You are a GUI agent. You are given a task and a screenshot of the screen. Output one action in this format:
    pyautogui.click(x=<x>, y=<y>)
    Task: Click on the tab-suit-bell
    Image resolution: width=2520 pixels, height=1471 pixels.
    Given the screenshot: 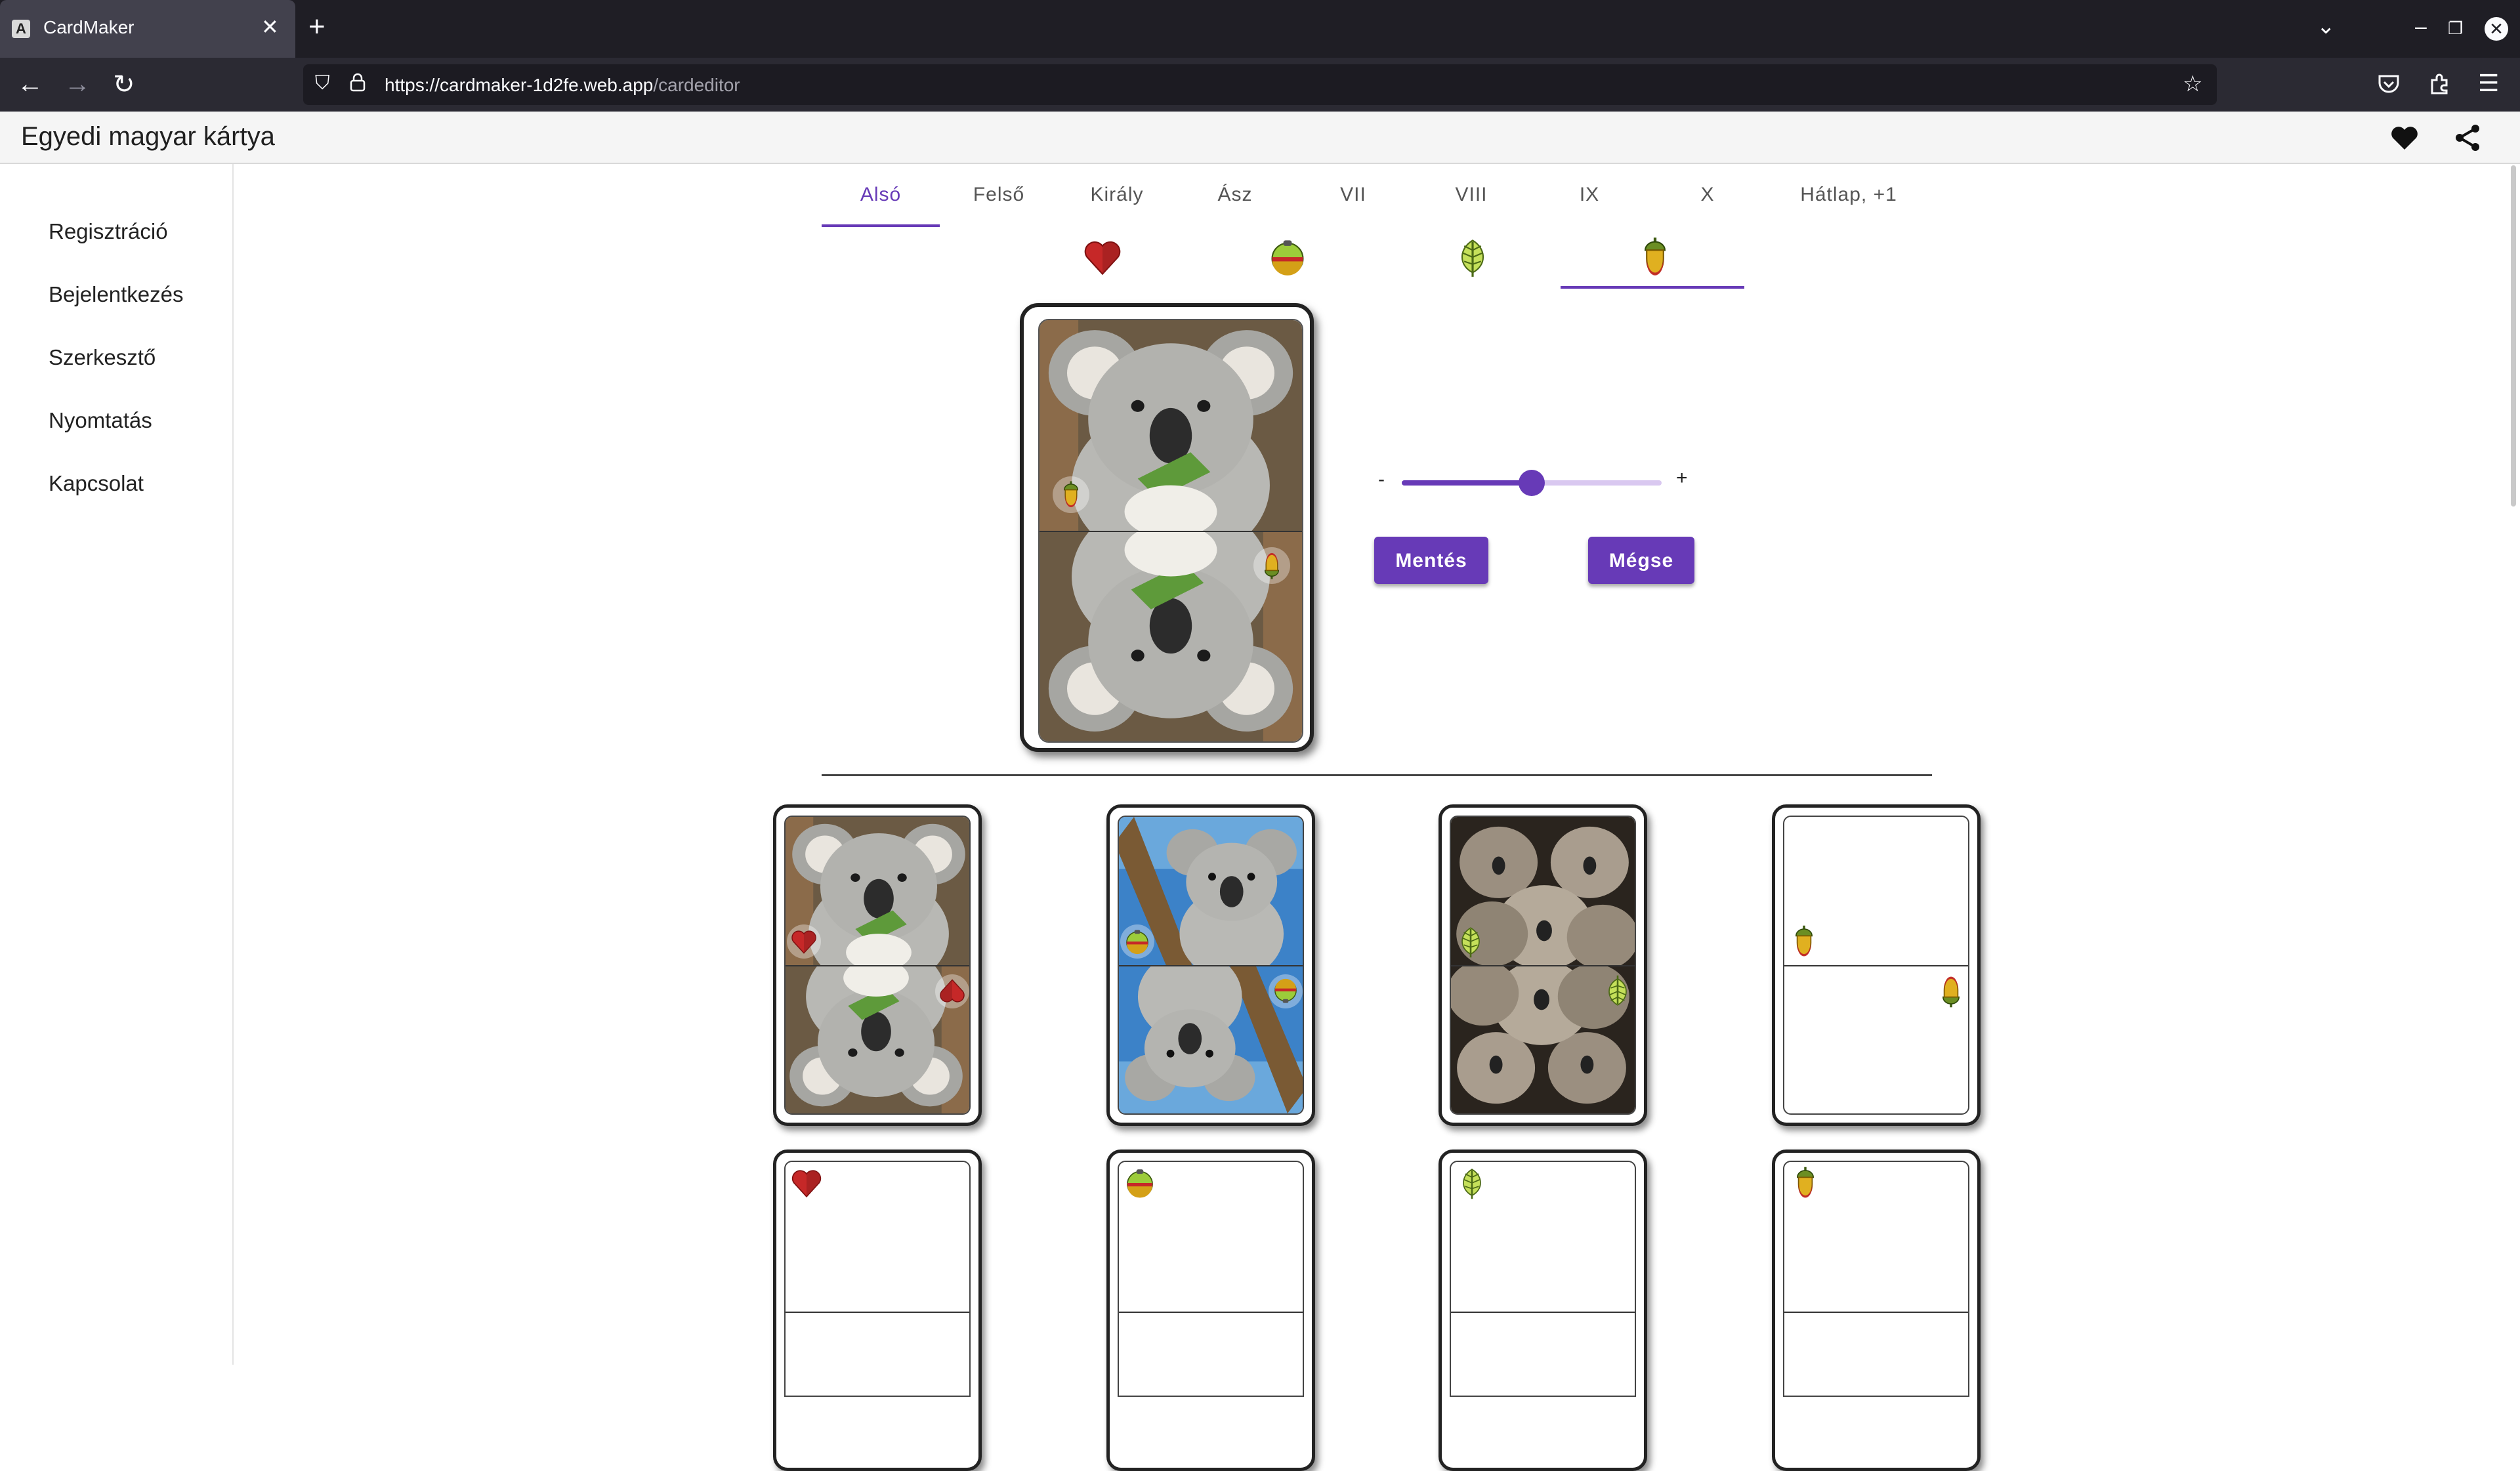 What is the action you would take?
    pyautogui.click(x=1285, y=260)
    